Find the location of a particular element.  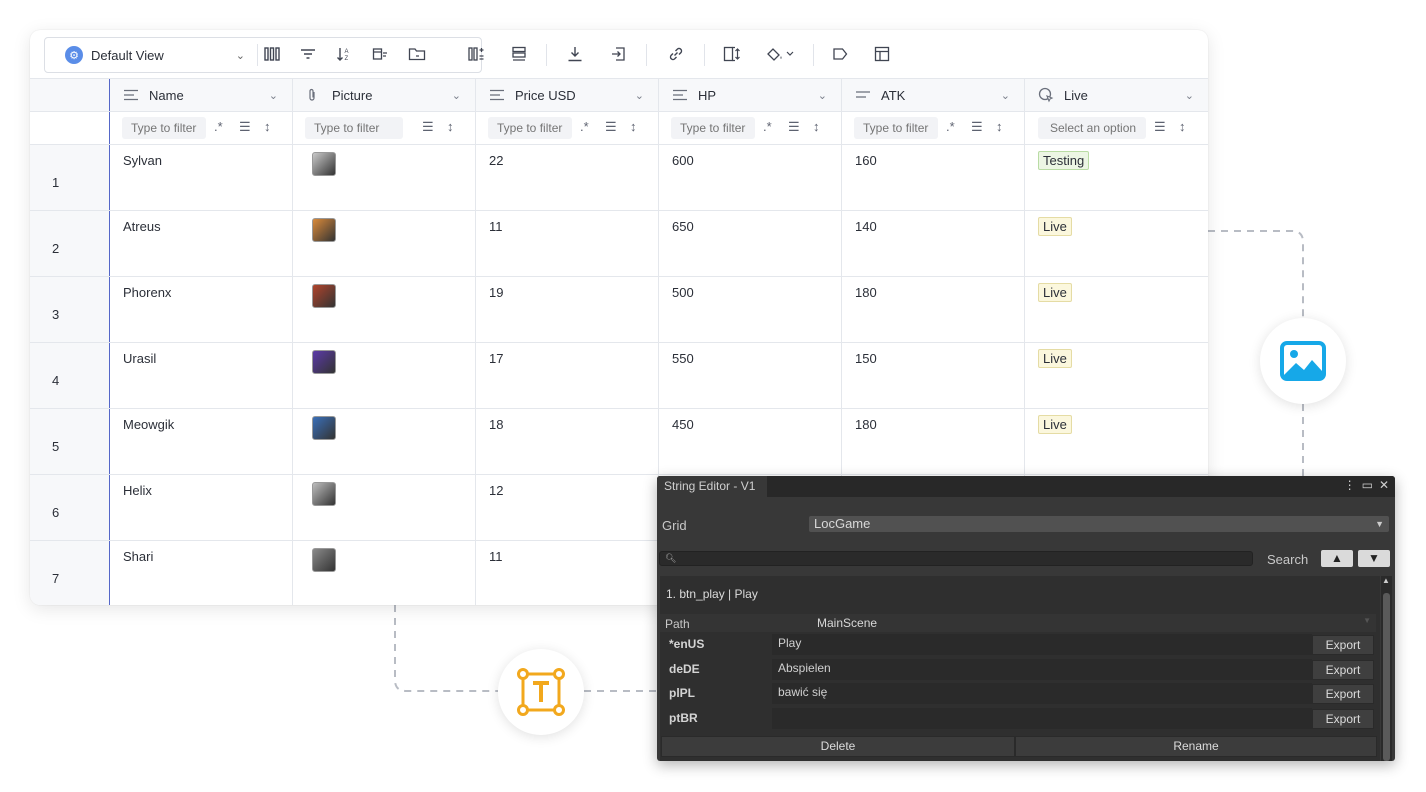

locale-value-field is located at coordinates (1042, 718).